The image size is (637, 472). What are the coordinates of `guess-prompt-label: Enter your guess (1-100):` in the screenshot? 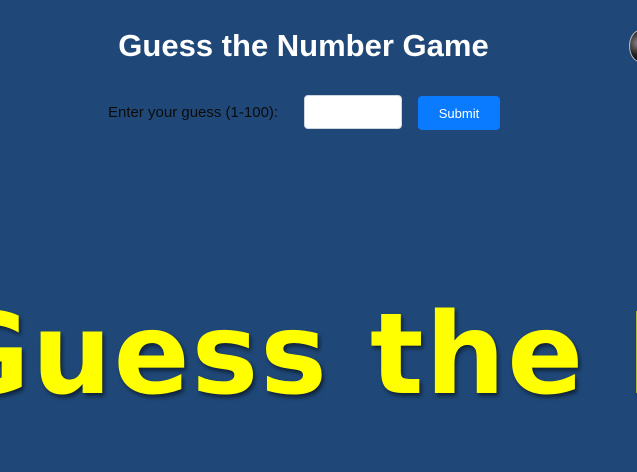 It's located at (193, 112).